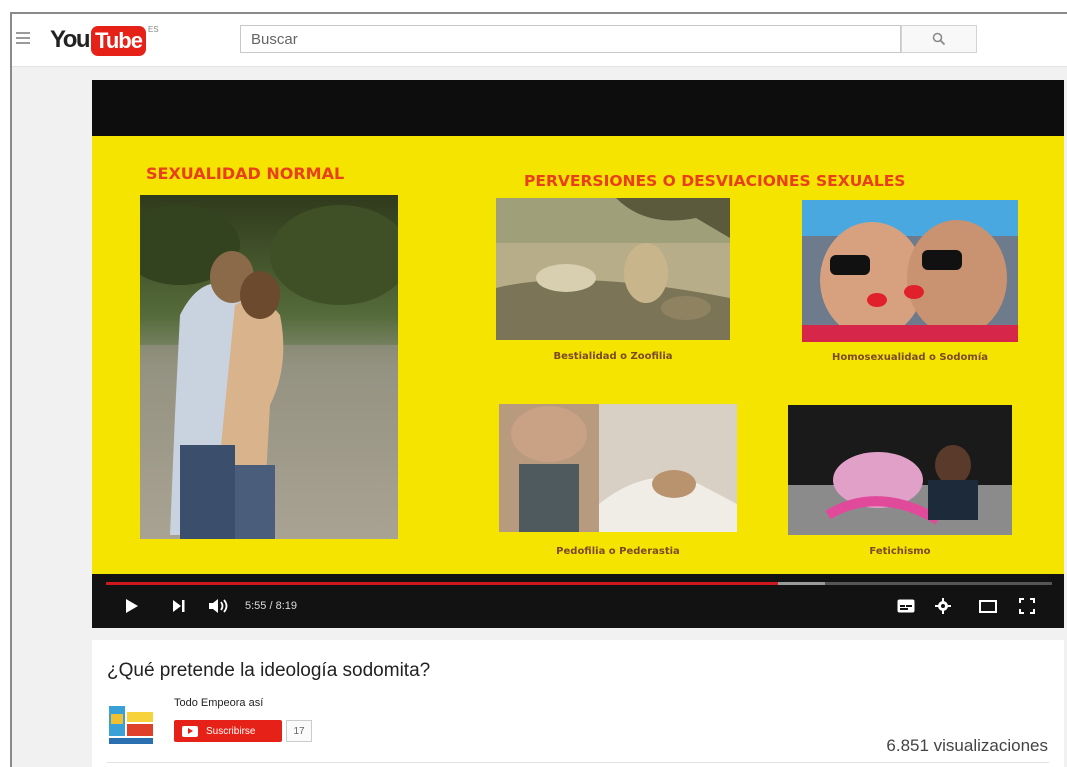  Describe the element at coordinates (70, 39) in the screenshot. I see `logo-you-text: You` at that location.